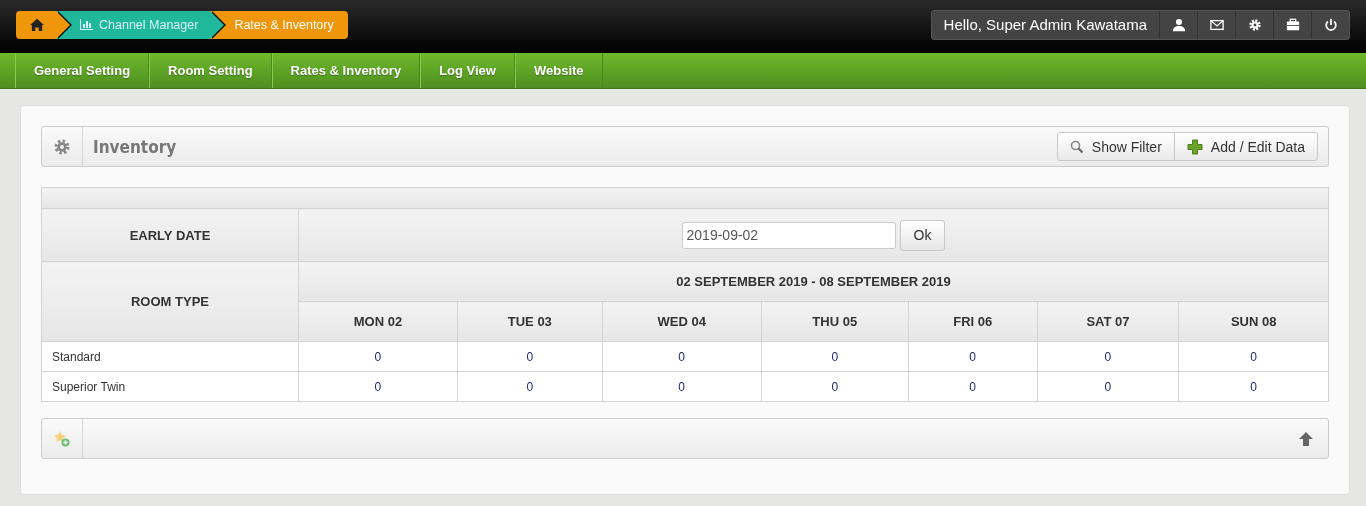 This screenshot has height=506, width=1366. Describe the element at coordinates (558, 70) in the screenshot. I see `nav-tab: Website` at that location.